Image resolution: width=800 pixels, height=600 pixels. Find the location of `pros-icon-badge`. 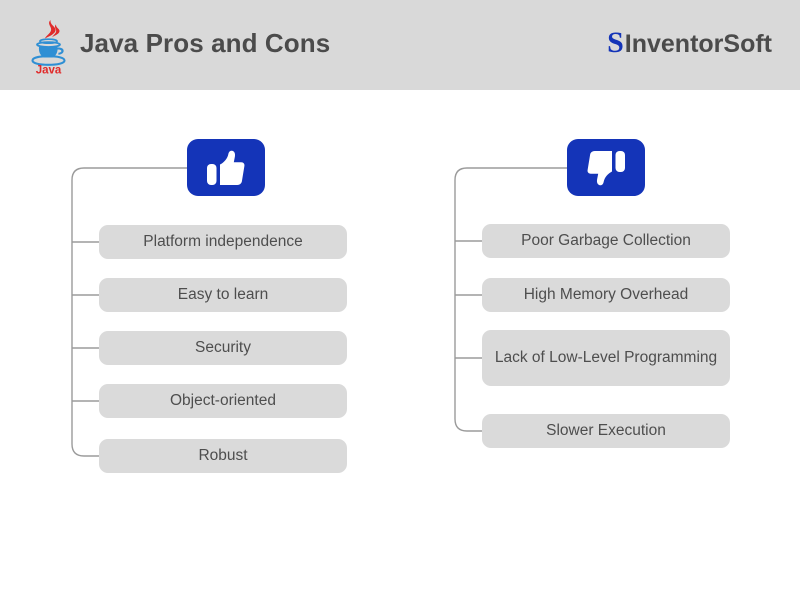

pros-icon-badge is located at coordinates (226, 167).